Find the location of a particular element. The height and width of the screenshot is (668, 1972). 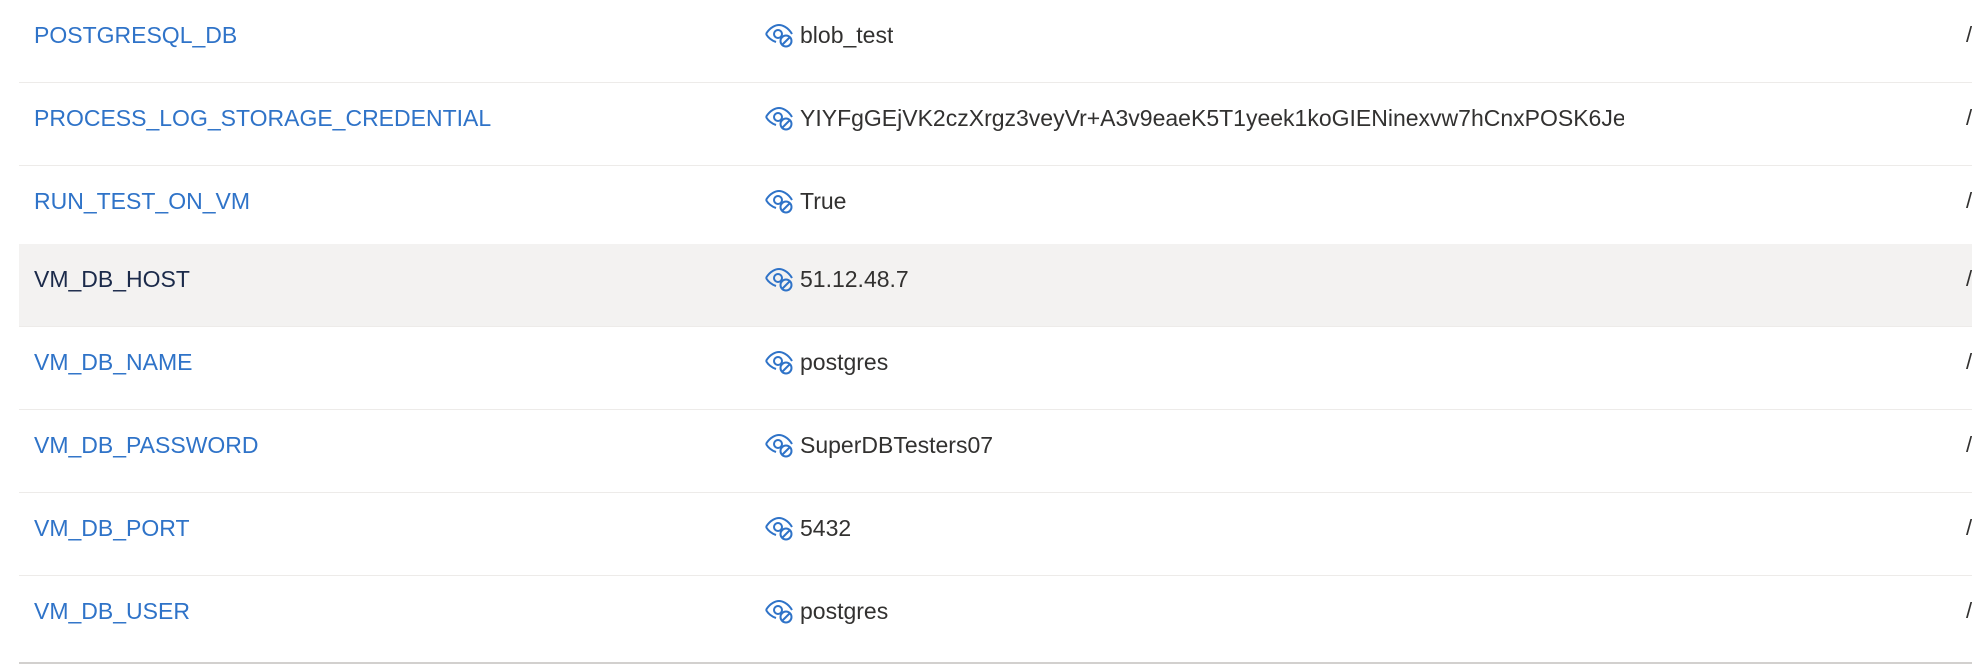

variable-value: SuperDBTesters07 is located at coordinates (897, 444).